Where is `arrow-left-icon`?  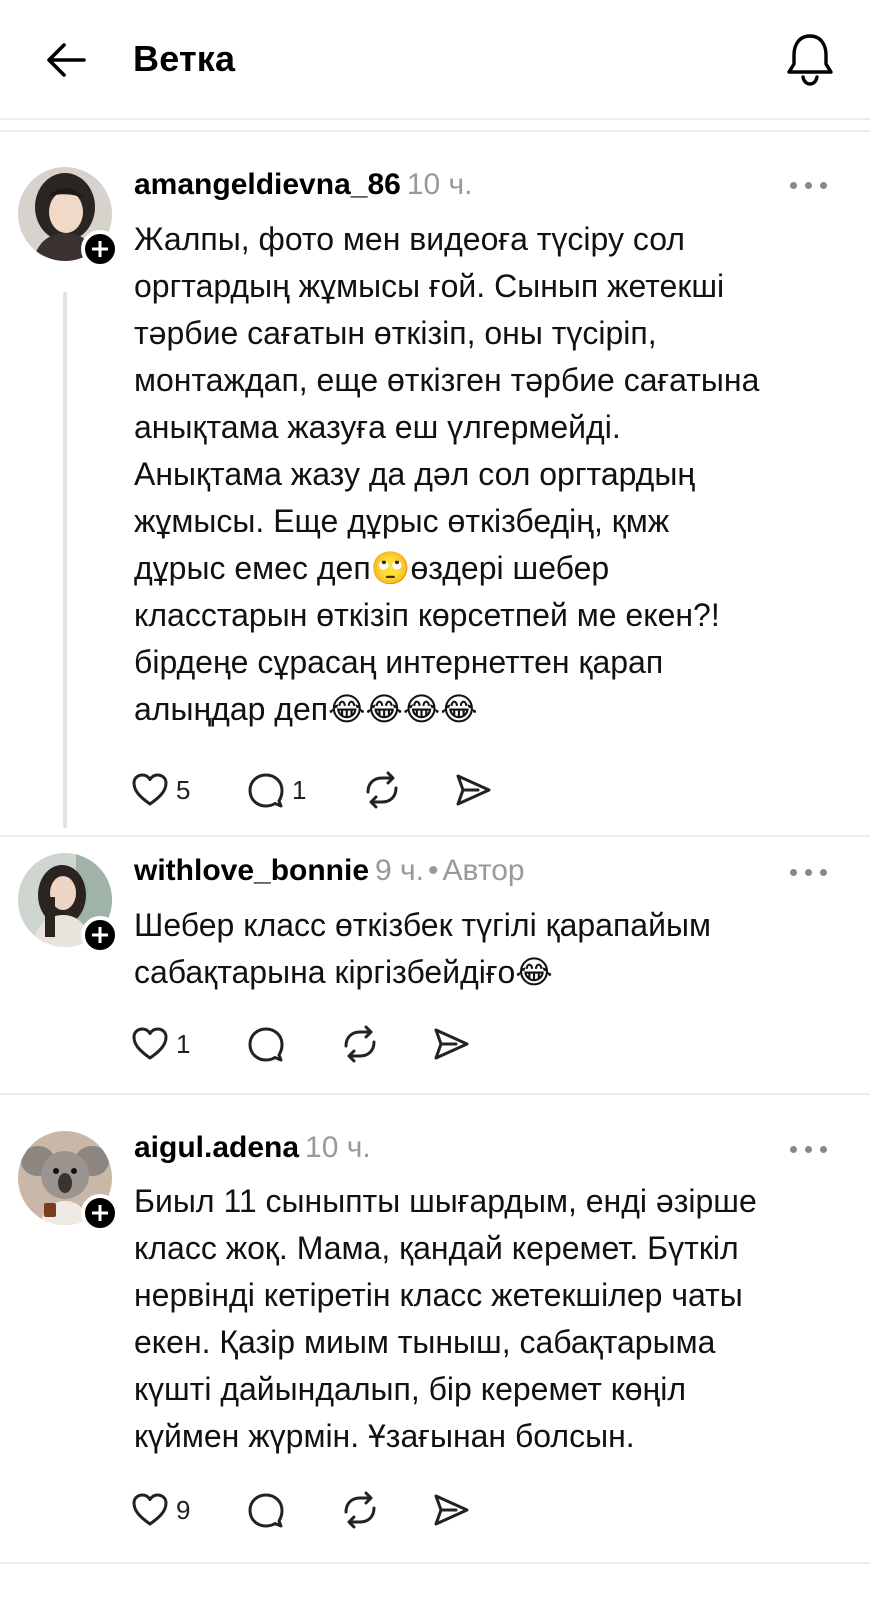 arrow-left-icon is located at coordinates (66, 60).